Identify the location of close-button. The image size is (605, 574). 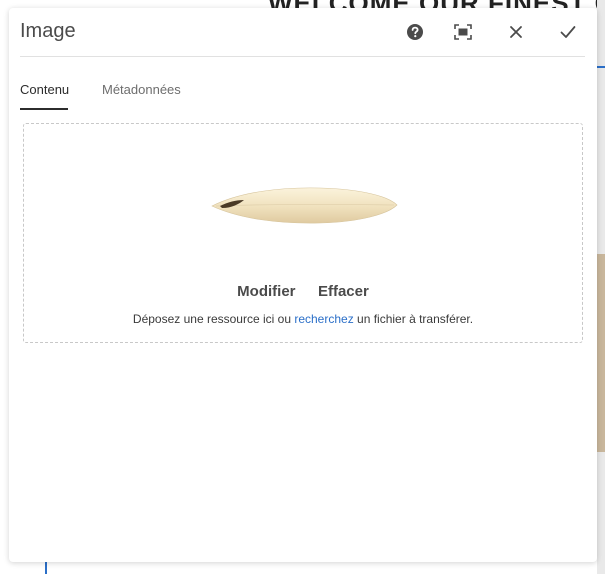
(516, 32).